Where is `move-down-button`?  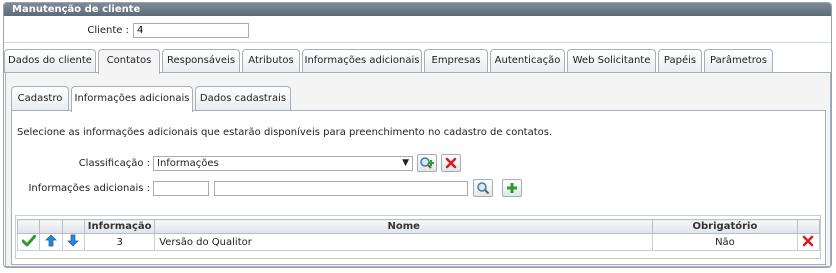
move-down-button is located at coordinates (73, 242).